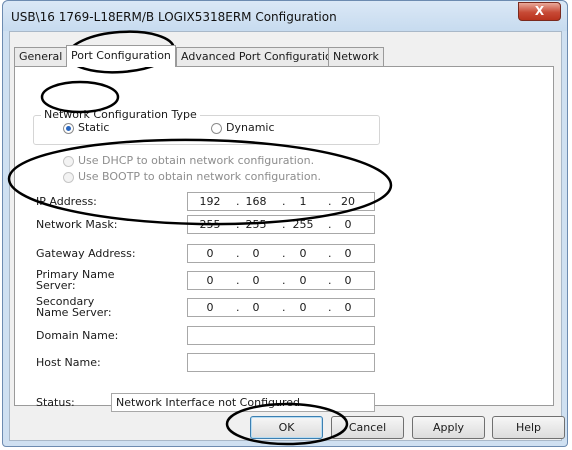 Image resolution: width=572 pixels, height=450 pixels. Describe the element at coordinates (367, 427) in the screenshot. I see `cancel-button: Cancel` at that location.